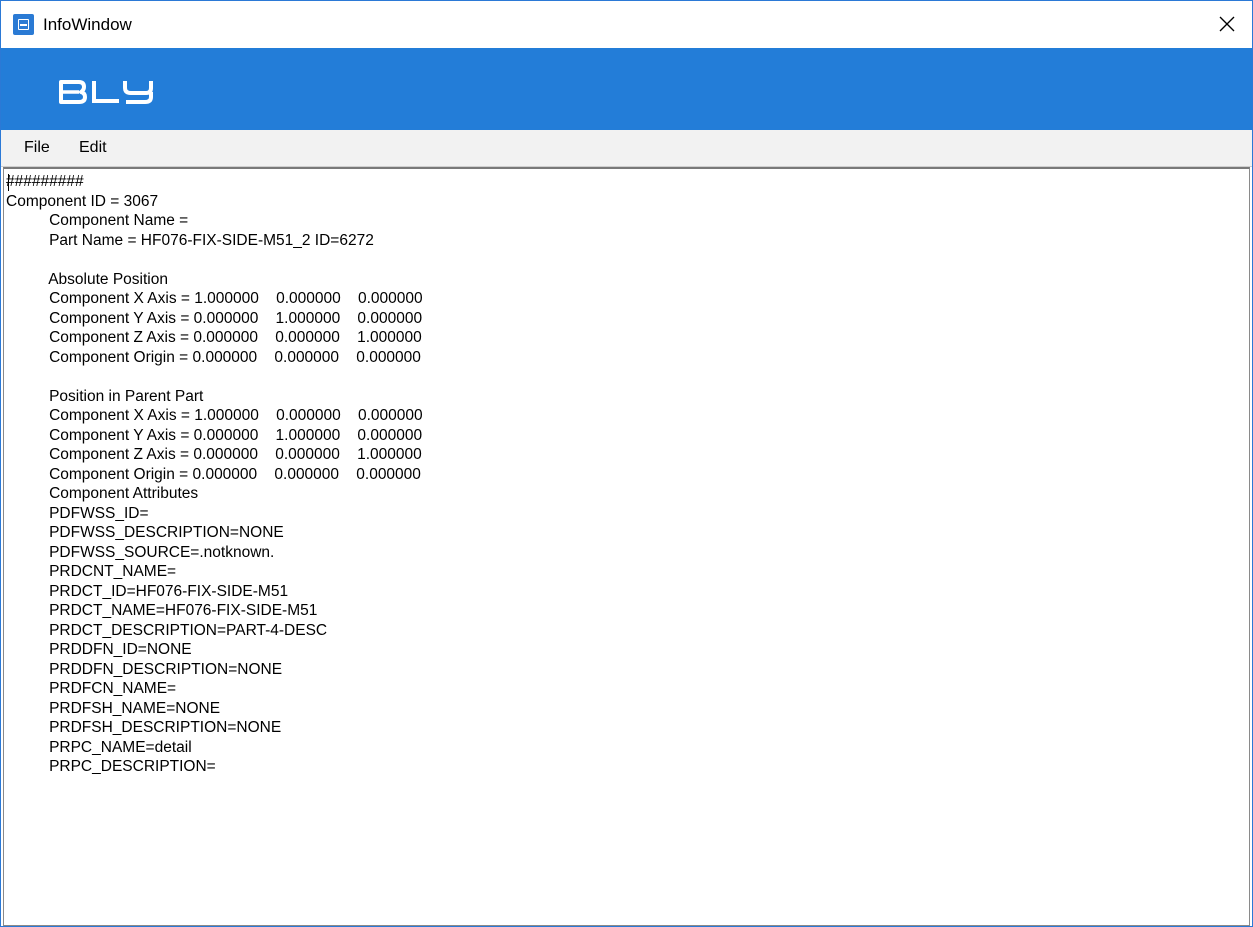 The image size is (1253, 927). I want to click on menu-bar: File Edit, so click(626, 148).